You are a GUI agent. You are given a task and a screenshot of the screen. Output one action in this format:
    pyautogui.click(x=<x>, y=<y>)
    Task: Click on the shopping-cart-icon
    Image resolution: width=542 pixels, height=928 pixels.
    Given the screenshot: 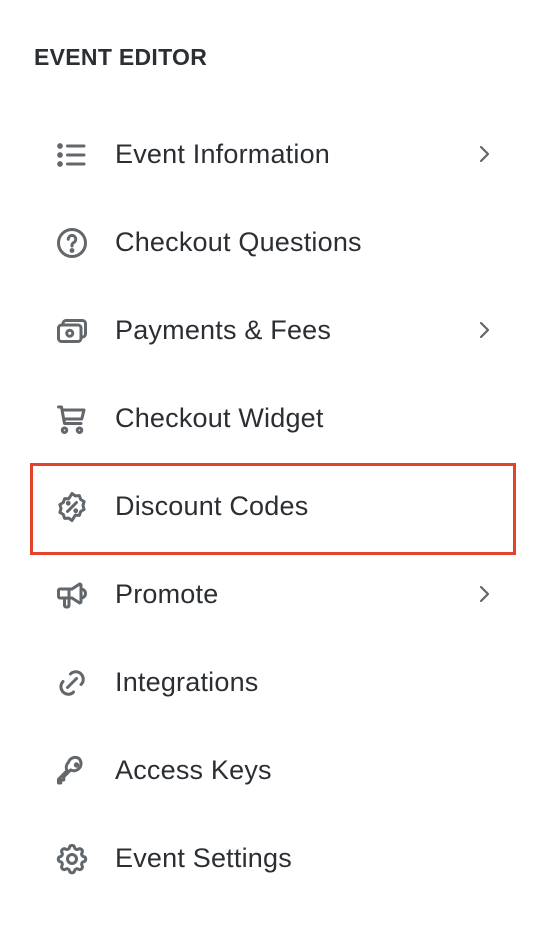 What is the action you would take?
    pyautogui.click(x=72, y=419)
    